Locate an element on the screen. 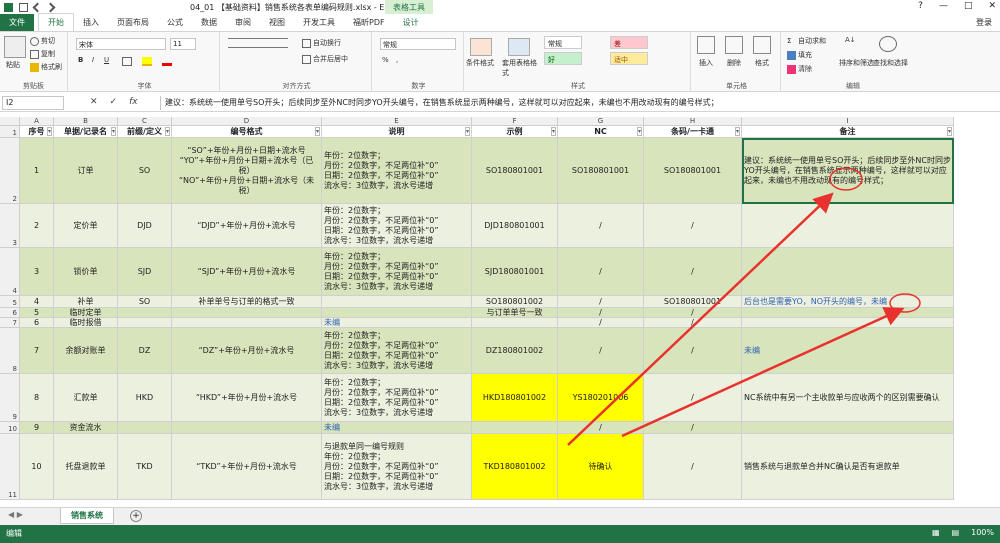  cell-d: 补单单号与订单的格式一致 is located at coordinates (247, 302).